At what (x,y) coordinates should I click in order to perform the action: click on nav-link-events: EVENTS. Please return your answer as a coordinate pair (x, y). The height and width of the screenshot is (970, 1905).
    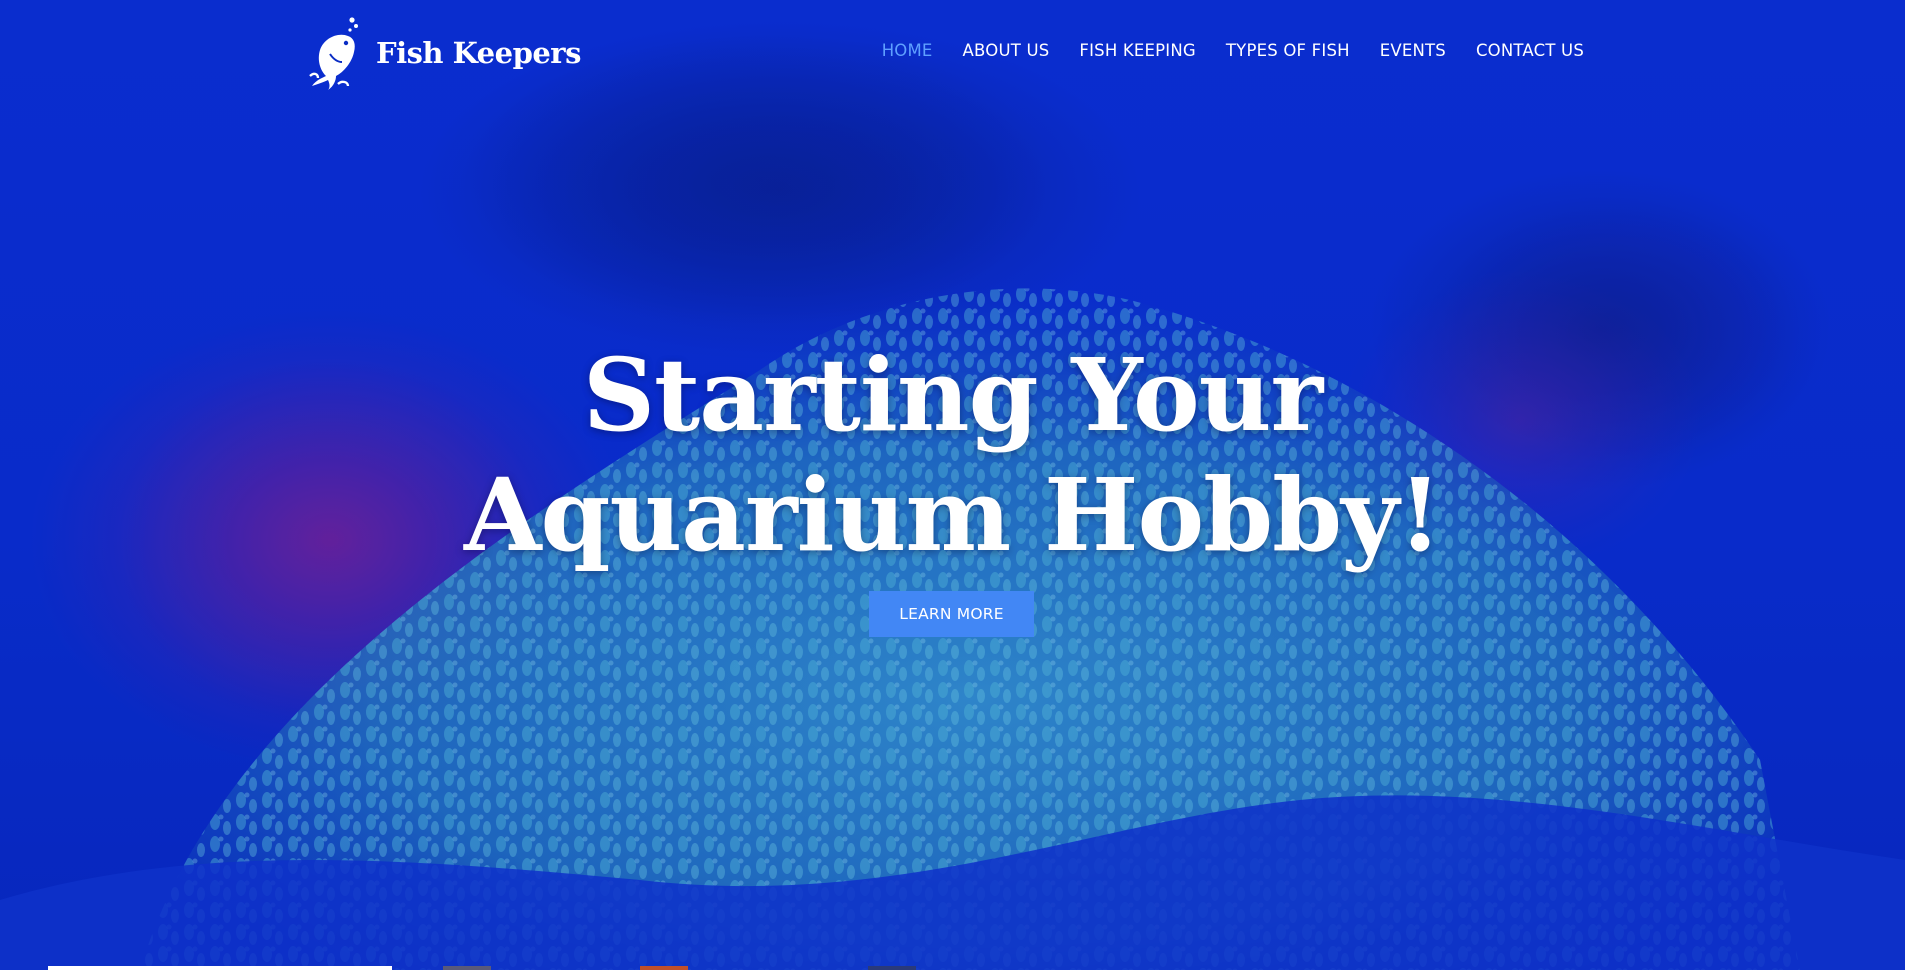
    Looking at the image, I should click on (1413, 50).